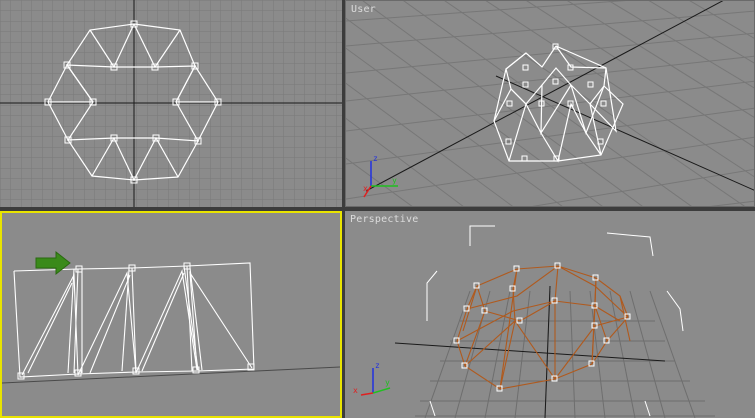 The height and width of the screenshot is (418, 755). Describe the element at coordinates (384, 219) in the screenshot. I see `viewport-label: Perspective` at that location.